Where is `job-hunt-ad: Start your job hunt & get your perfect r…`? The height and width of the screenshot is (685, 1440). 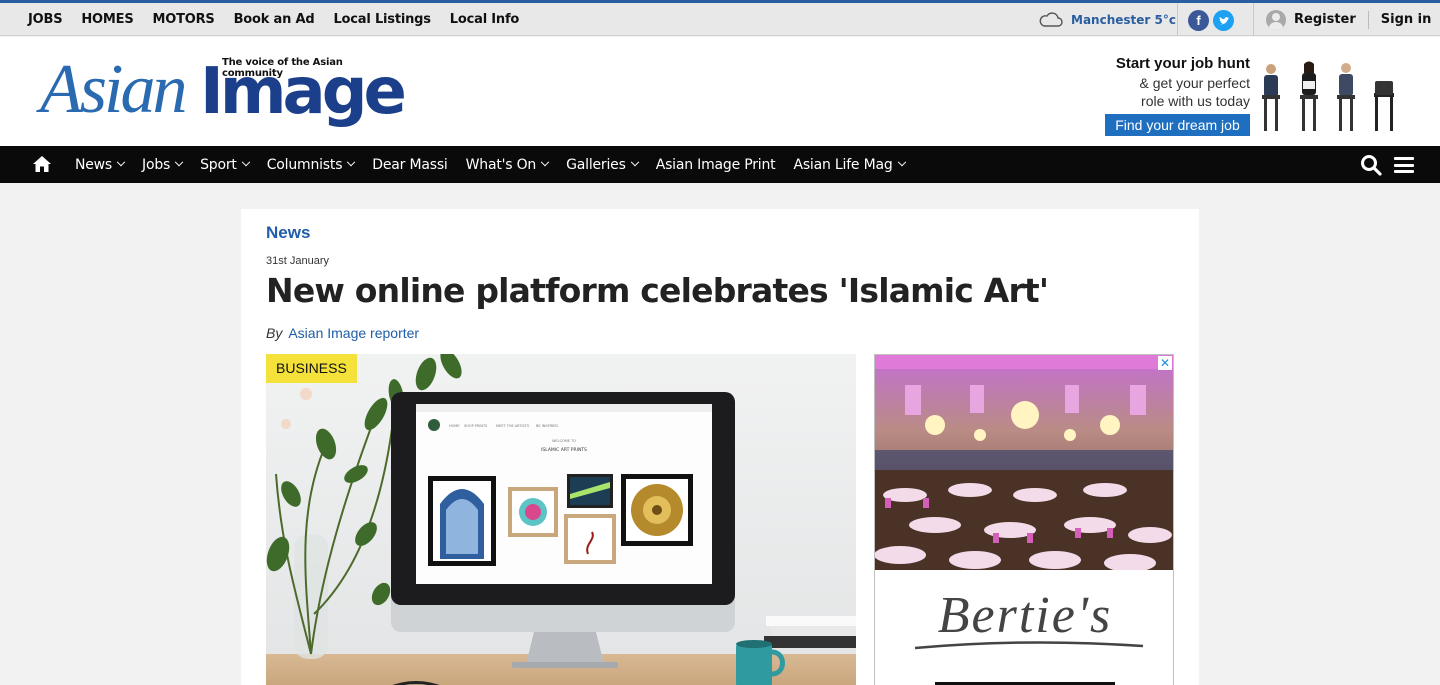
job-hunt-ad: Start your job hunt & get your perfect r… is located at coordinates (1252, 95).